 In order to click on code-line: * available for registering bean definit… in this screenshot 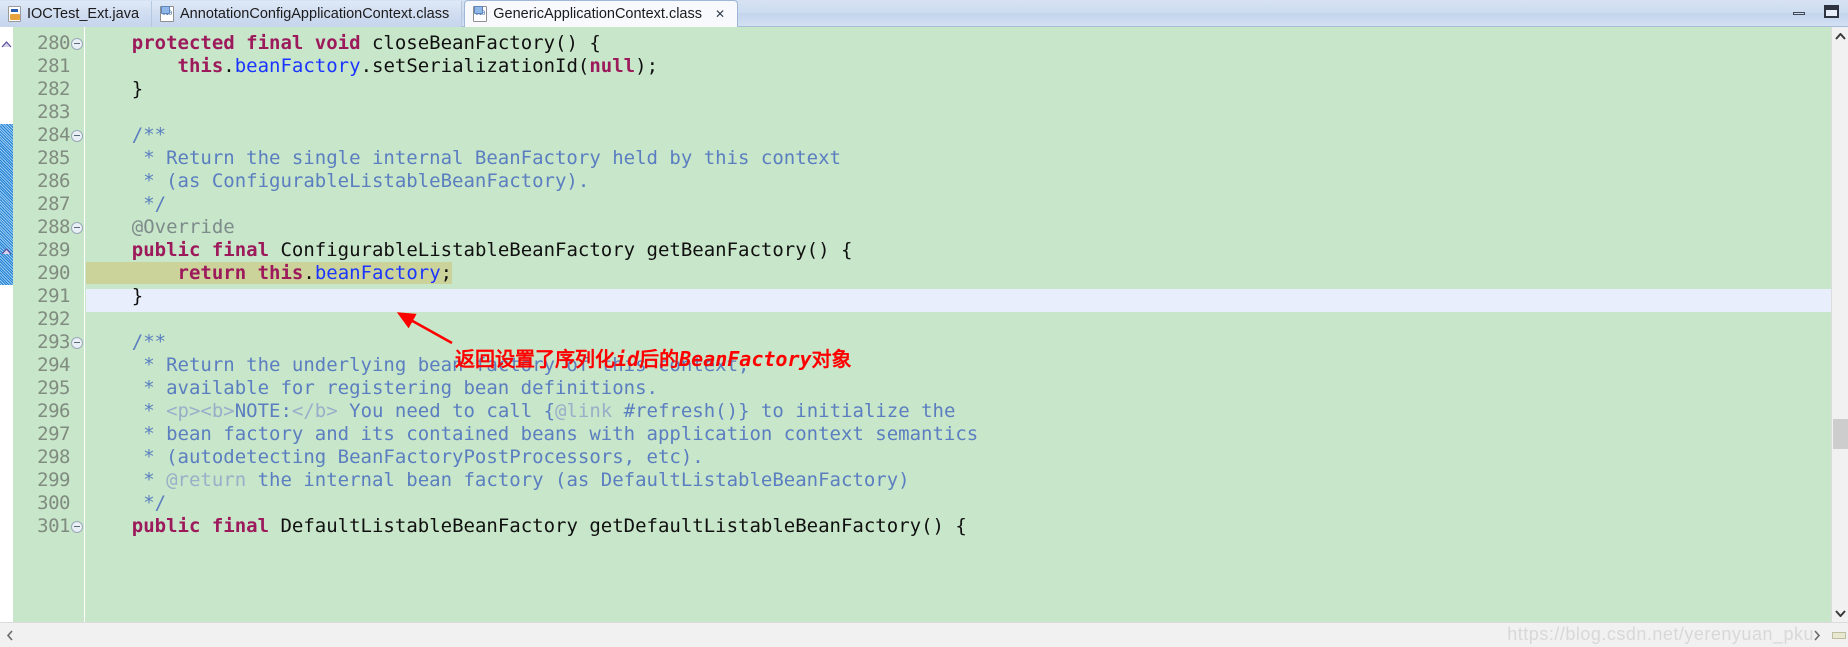, I will do `click(952, 388)`.